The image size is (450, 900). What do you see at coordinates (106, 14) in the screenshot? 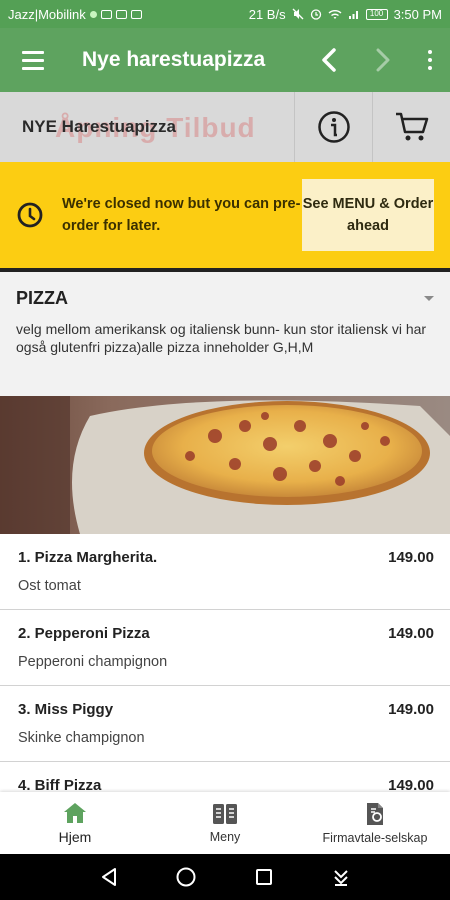
I see `image-icon` at bounding box center [106, 14].